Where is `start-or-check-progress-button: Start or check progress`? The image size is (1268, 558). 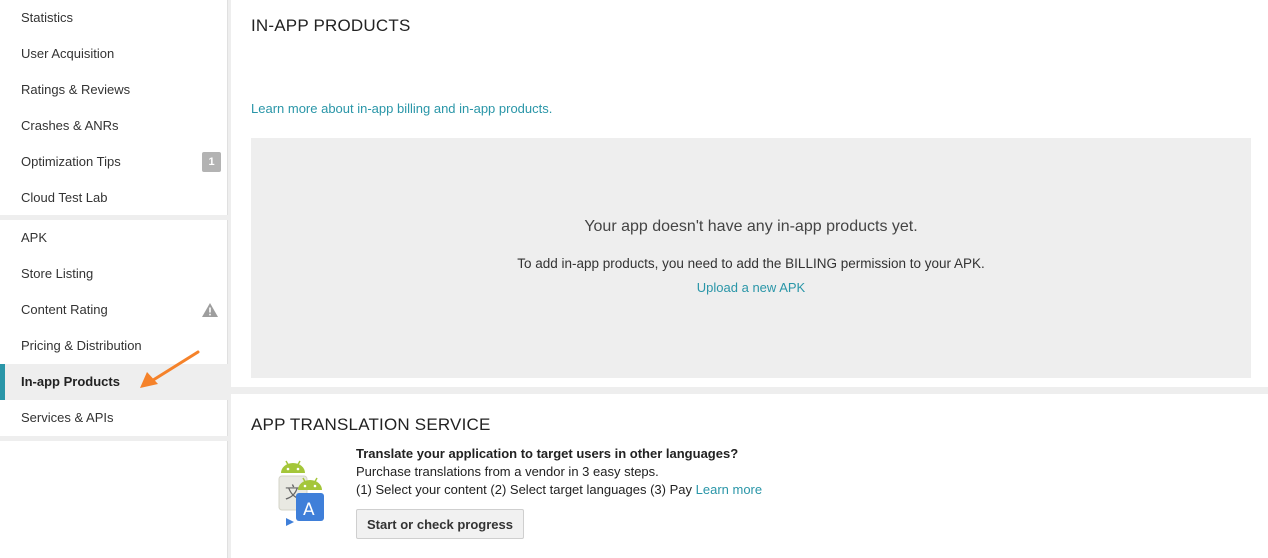
start-or-check-progress-button: Start or check progress is located at coordinates (440, 524).